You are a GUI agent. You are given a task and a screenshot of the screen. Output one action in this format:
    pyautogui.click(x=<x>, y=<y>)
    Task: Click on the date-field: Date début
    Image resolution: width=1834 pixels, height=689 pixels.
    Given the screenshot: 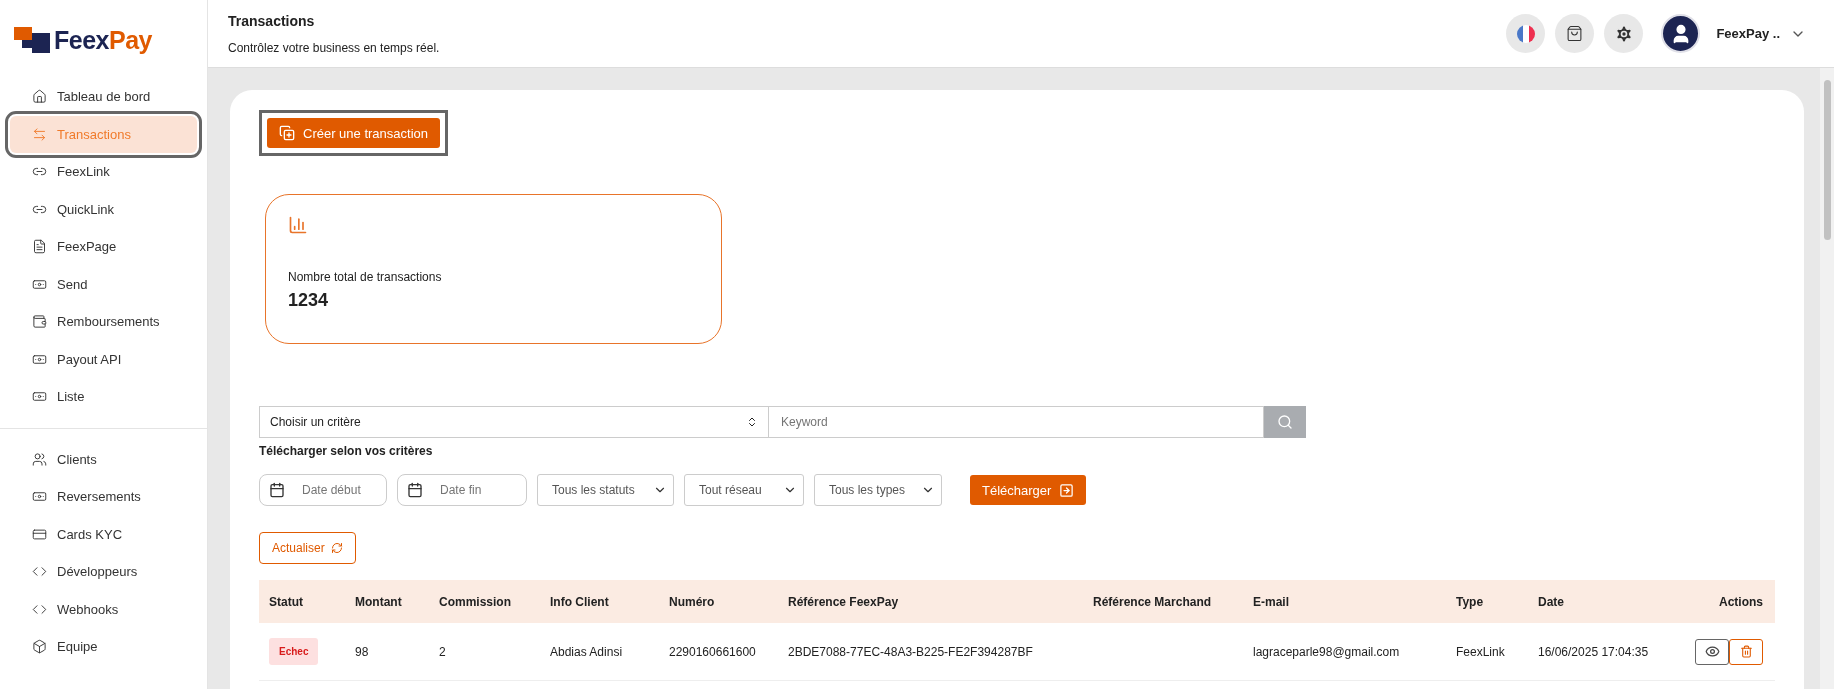 What is the action you would take?
    pyautogui.click(x=323, y=490)
    